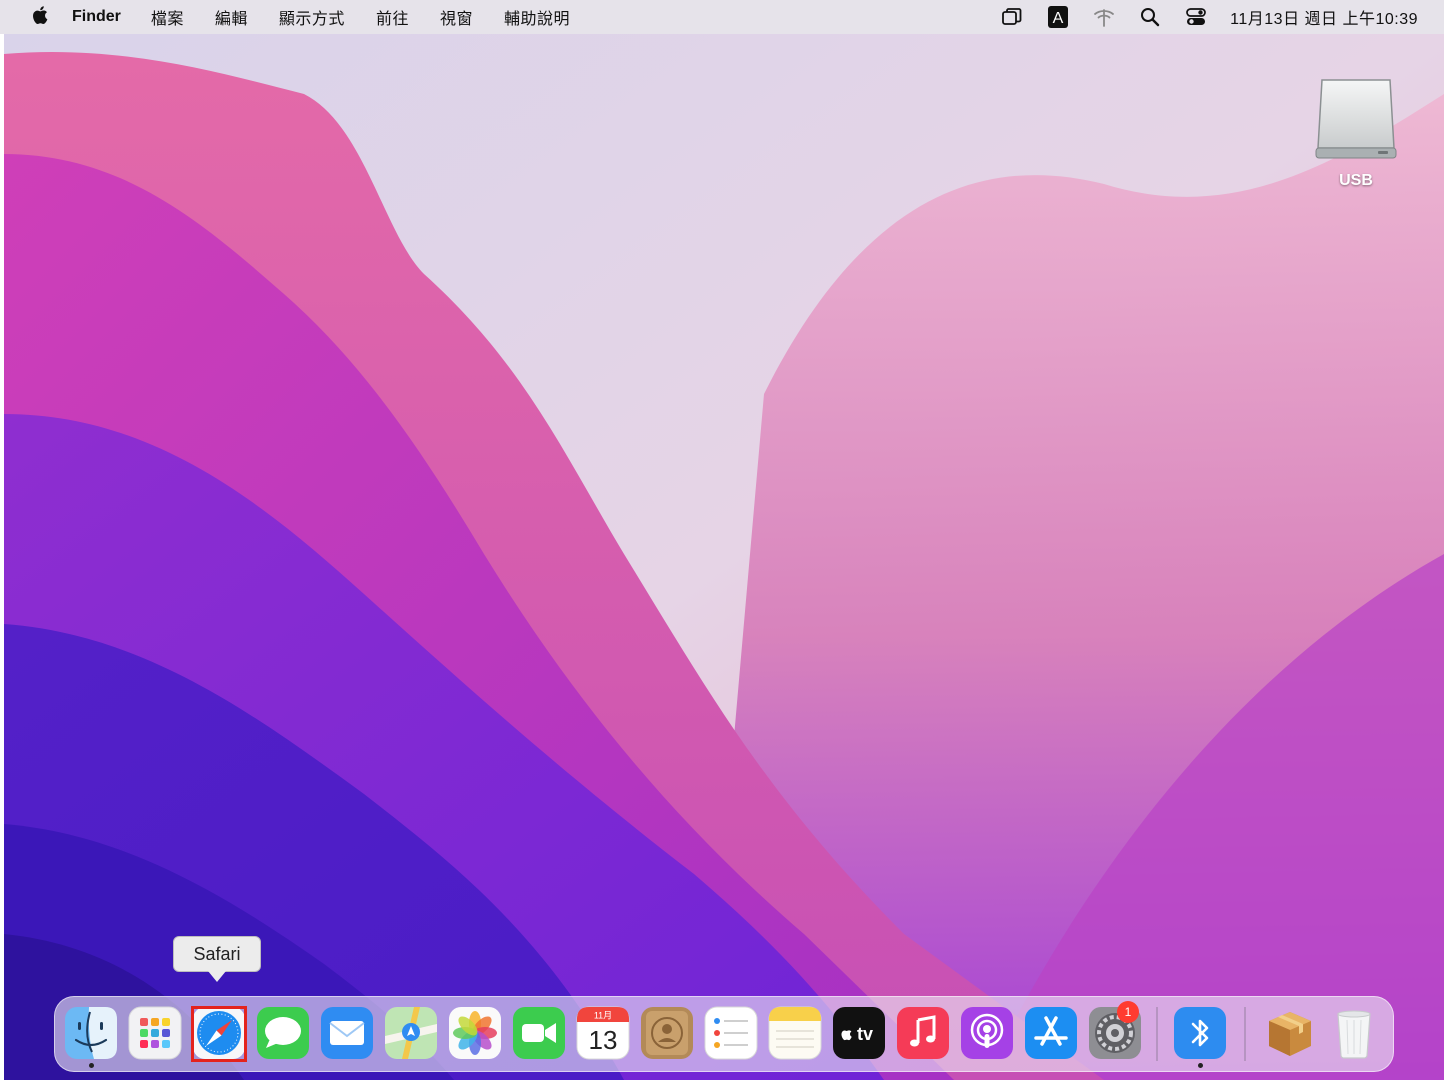  I want to click on notes-icon, so click(795, 1033).